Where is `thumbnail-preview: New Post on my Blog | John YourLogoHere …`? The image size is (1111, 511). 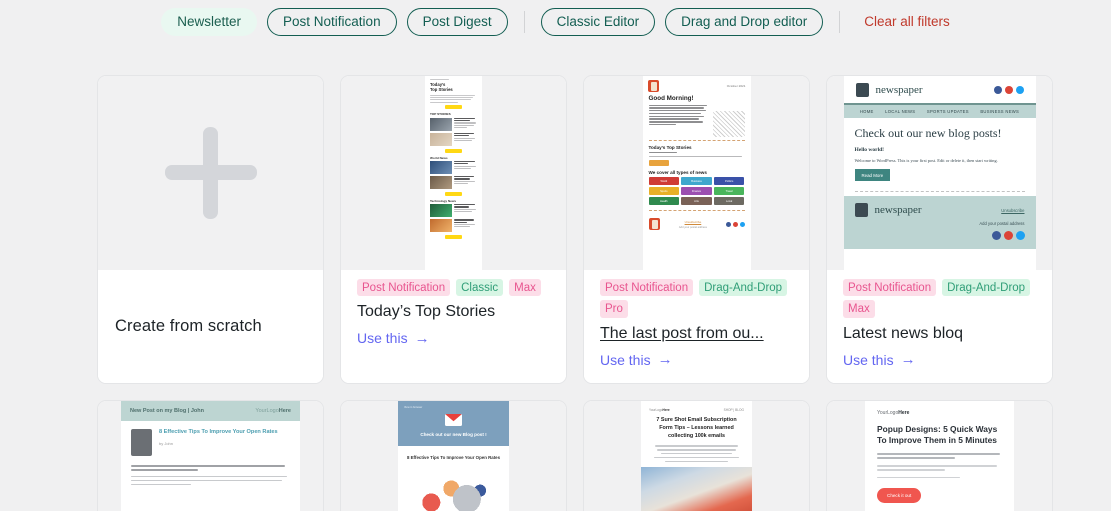 thumbnail-preview: New Post on my Blog | John YourLogoHere … is located at coordinates (210, 456).